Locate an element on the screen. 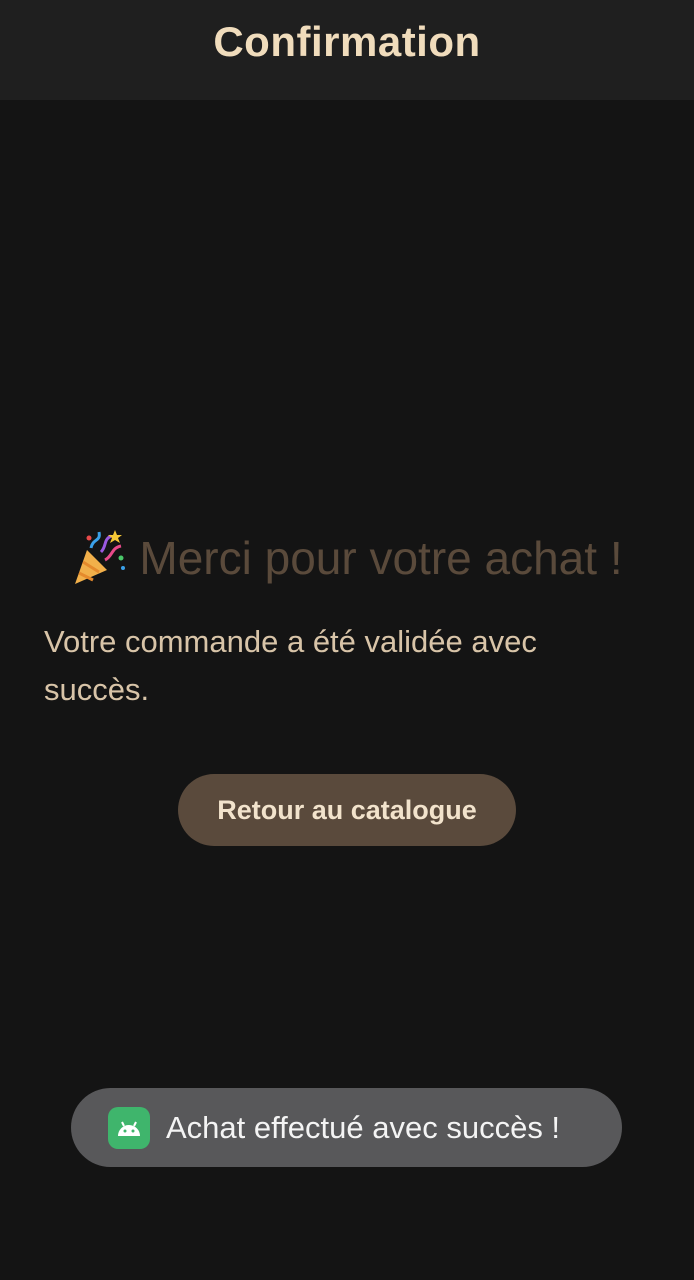 This screenshot has height=1280, width=694. success-toast: Achat effectué avec succès ! is located at coordinates (346, 1127).